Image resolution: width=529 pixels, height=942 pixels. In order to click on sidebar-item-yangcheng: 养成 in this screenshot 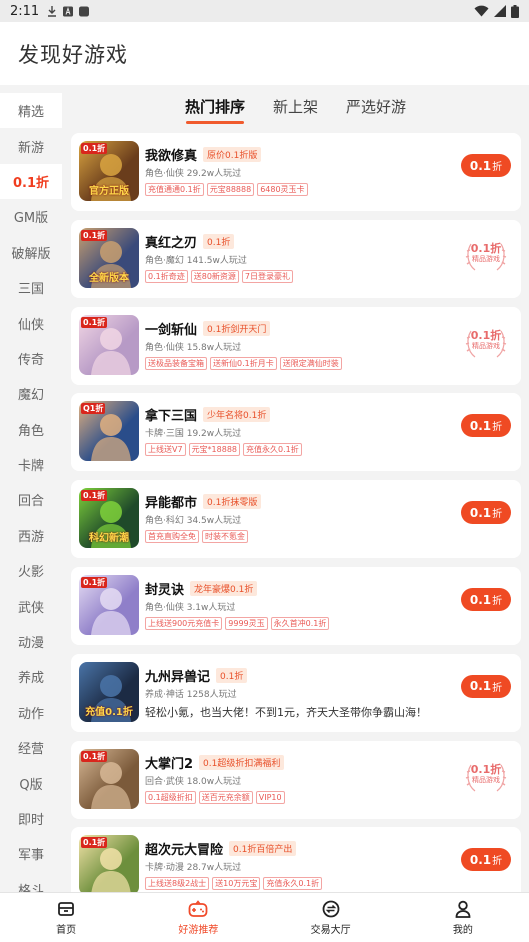, I will do `click(31, 676)`.